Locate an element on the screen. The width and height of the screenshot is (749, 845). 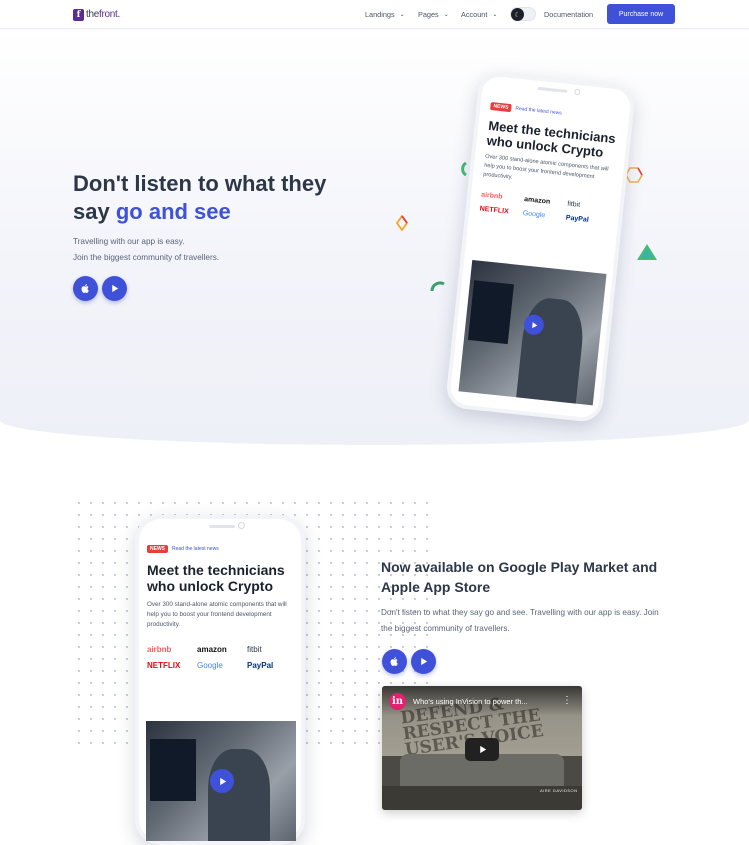
more-options-icon: ⋮ is located at coordinates (567, 700).